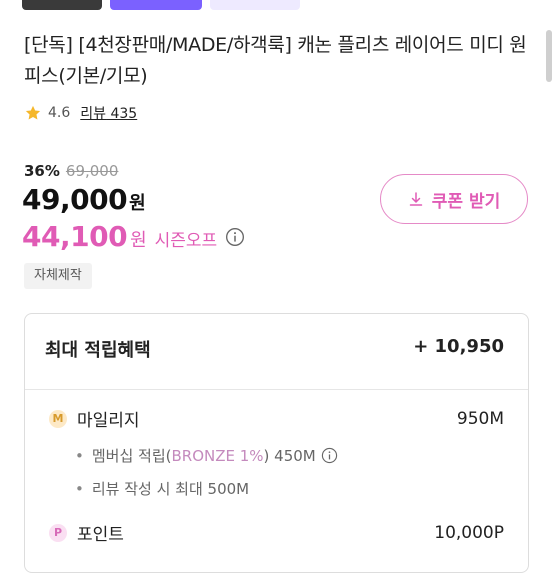  What do you see at coordinates (276, 532) in the screenshot?
I see `point-row: P 포인트 10,000P` at bounding box center [276, 532].